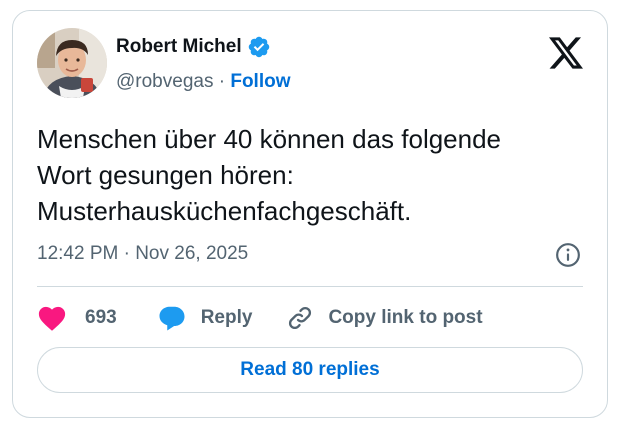 The width and height of the screenshot is (620, 430). I want to click on copy-link-button: Copy link to post, so click(384, 318).